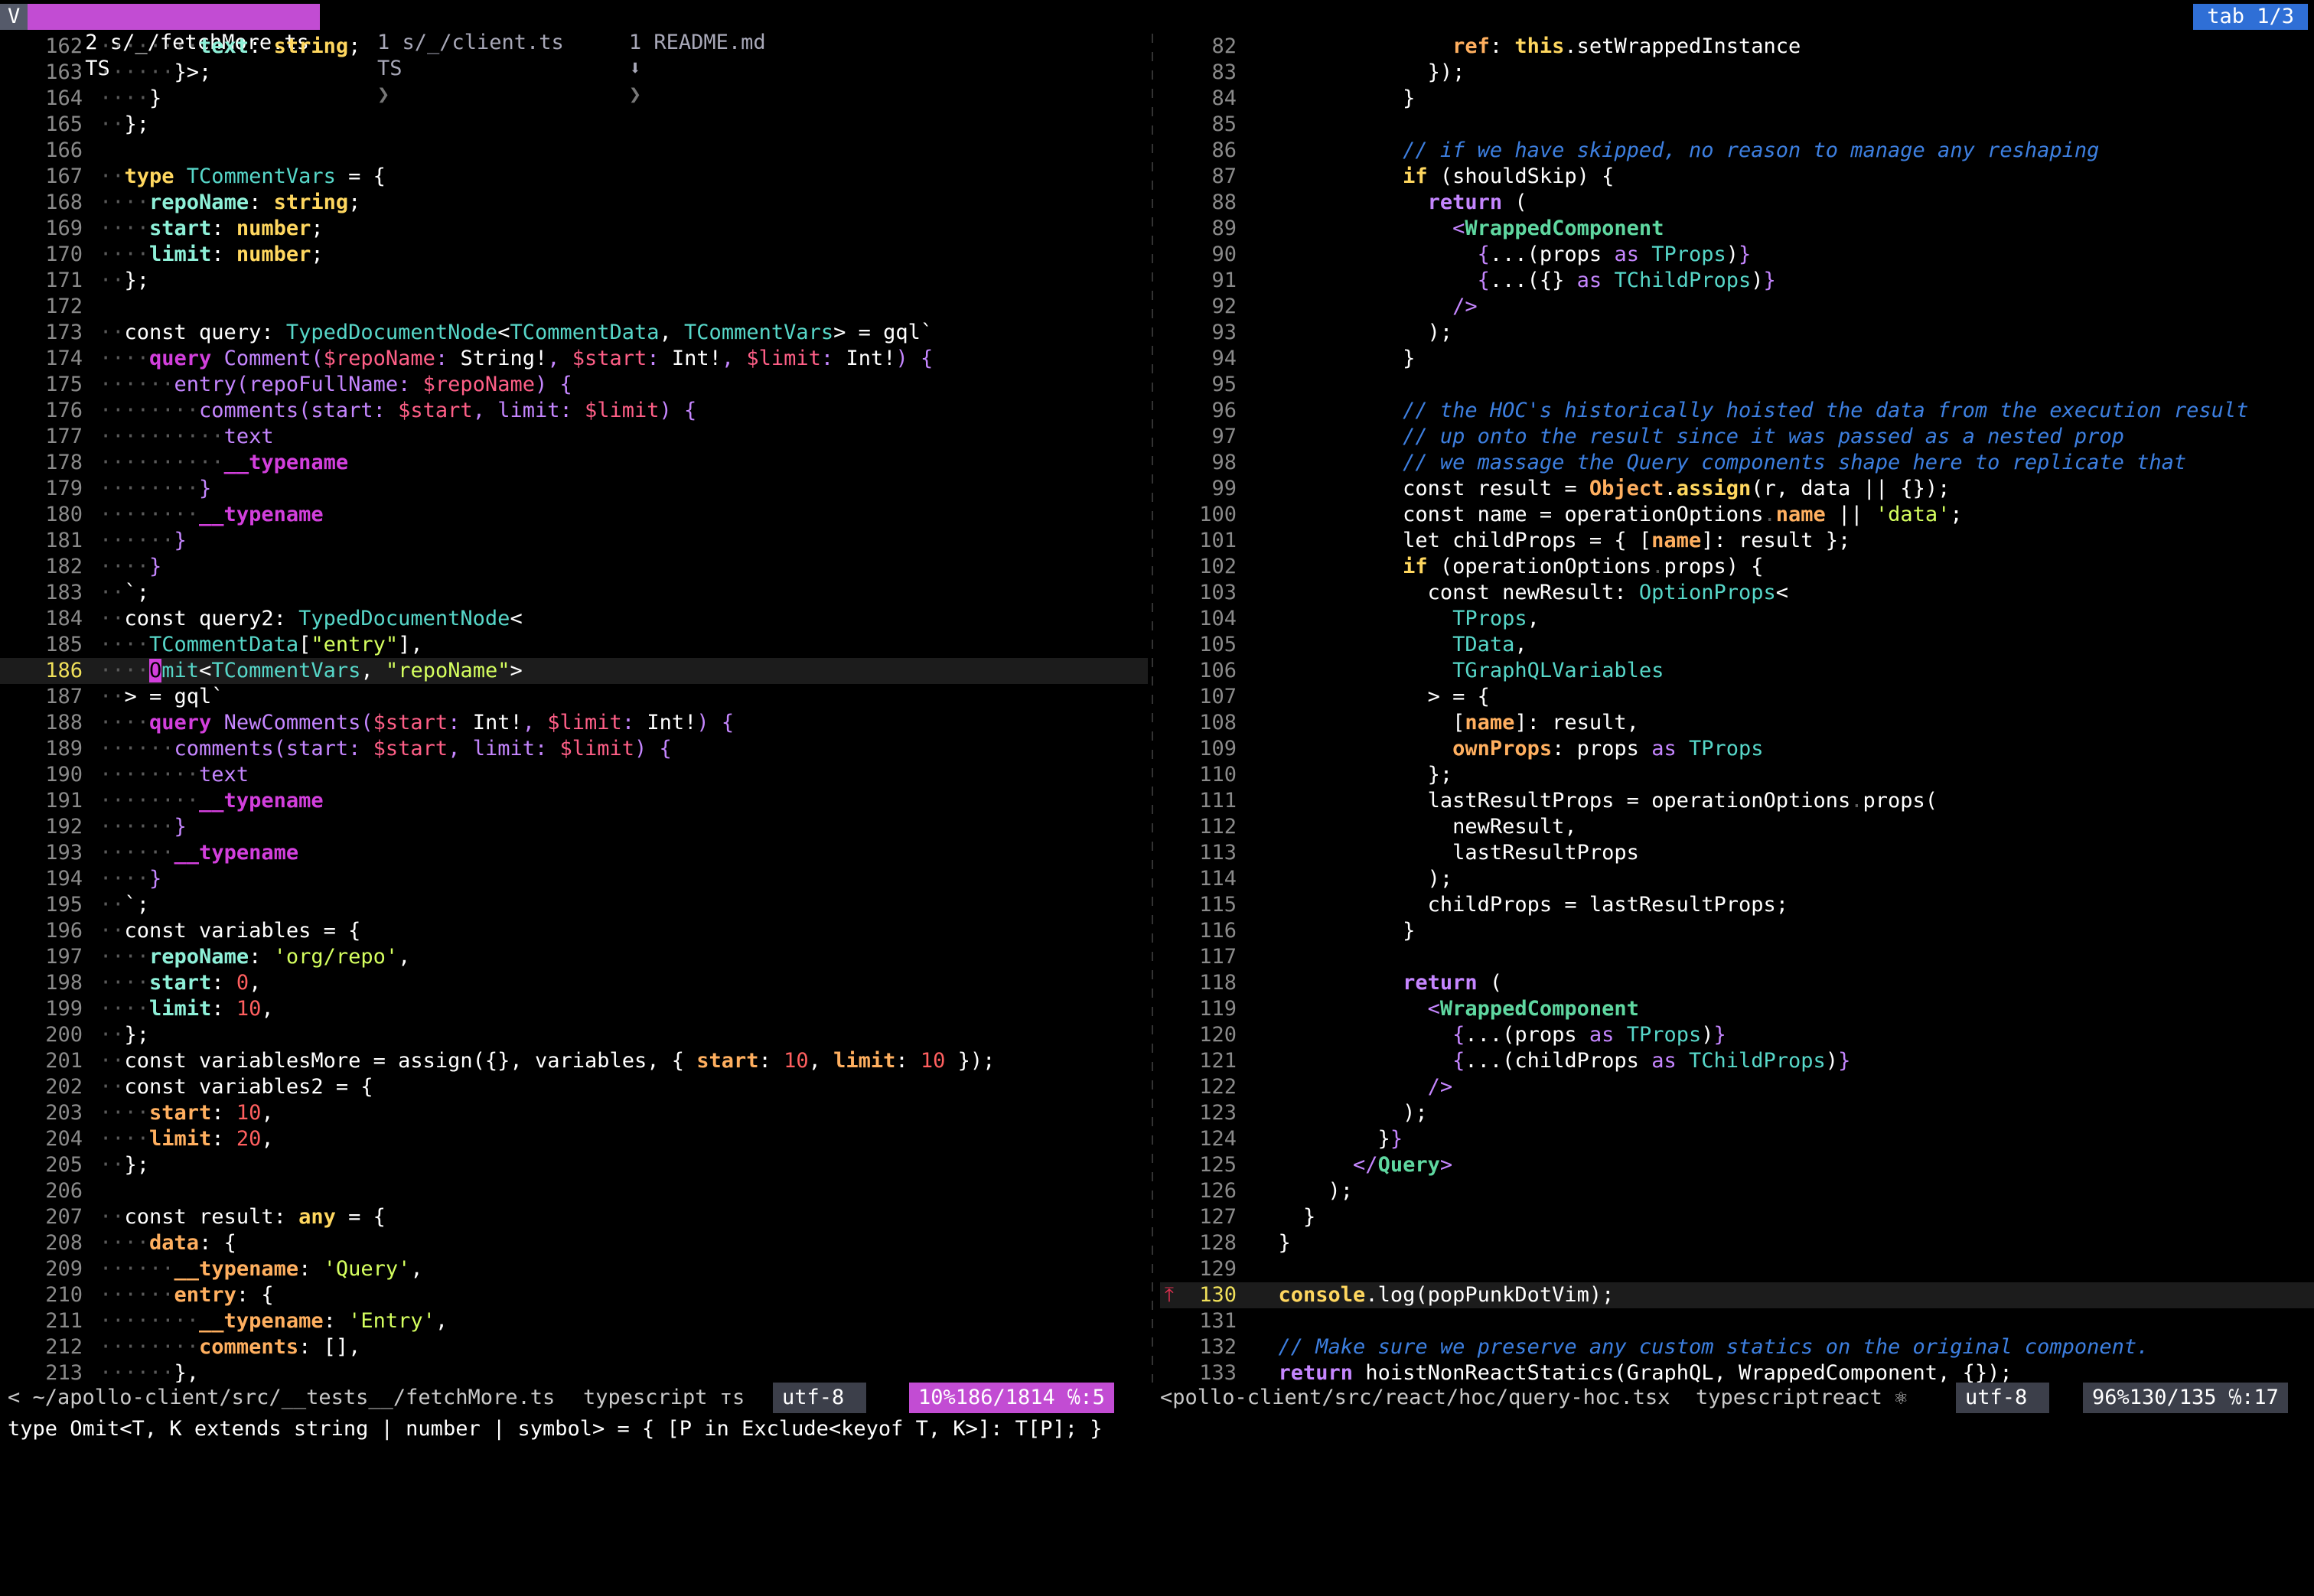 The width and height of the screenshot is (2314, 1596). What do you see at coordinates (1737, 1035) in the screenshot?
I see `code-line: 120 {...(props as TProps)}` at bounding box center [1737, 1035].